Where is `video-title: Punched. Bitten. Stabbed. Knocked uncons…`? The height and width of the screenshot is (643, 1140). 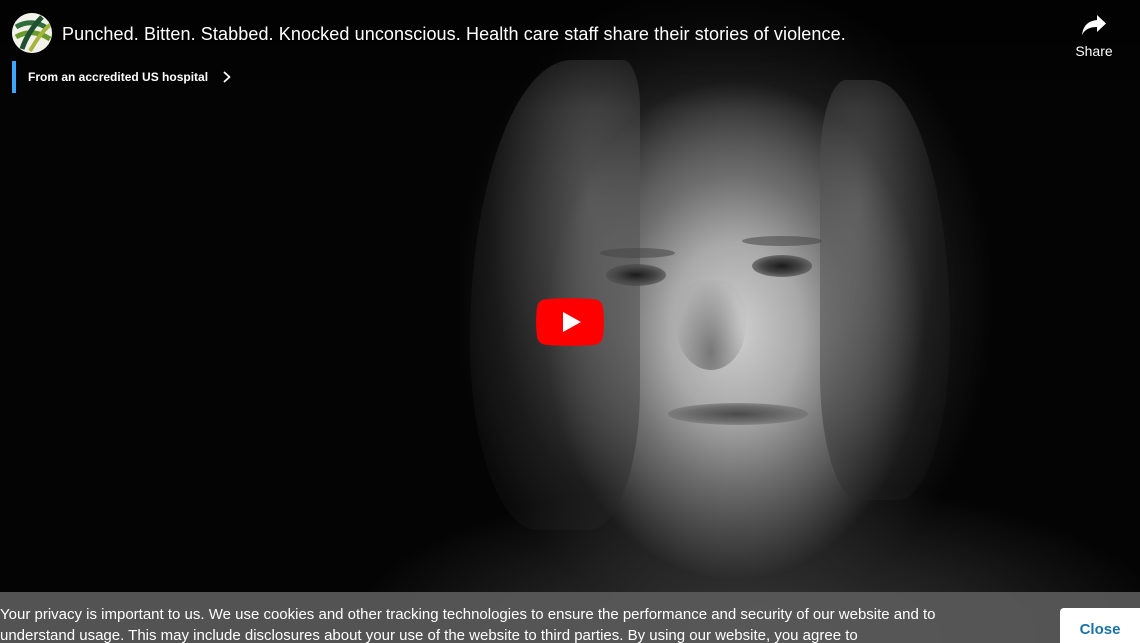
video-title: Punched. Bitten. Stabbed. Knocked uncons… is located at coordinates (454, 34).